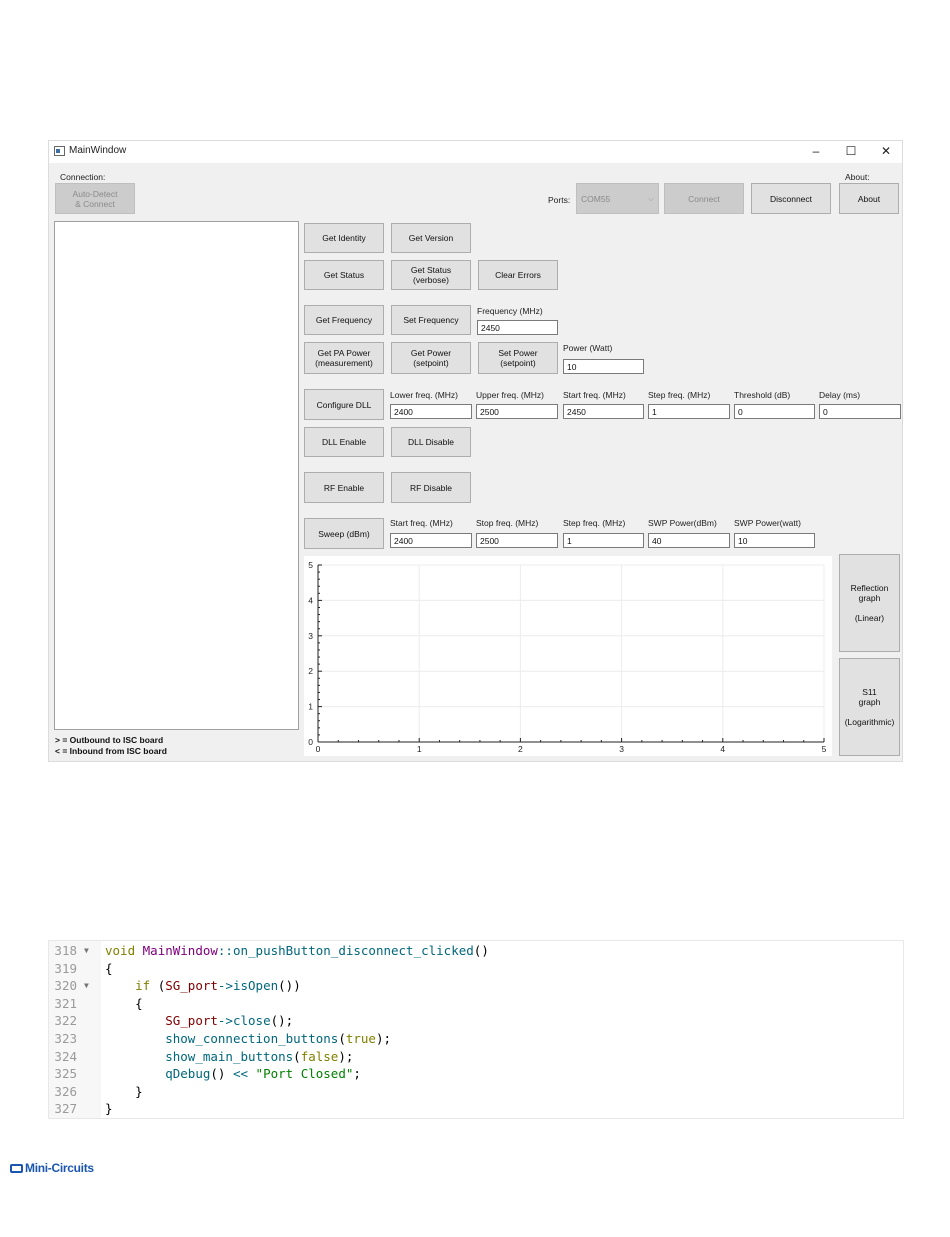 This screenshot has height=1237, width=950. What do you see at coordinates (431, 353) in the screenshot?
I see `get-power-label-1: Get Power` at bounding box center [431, 353].